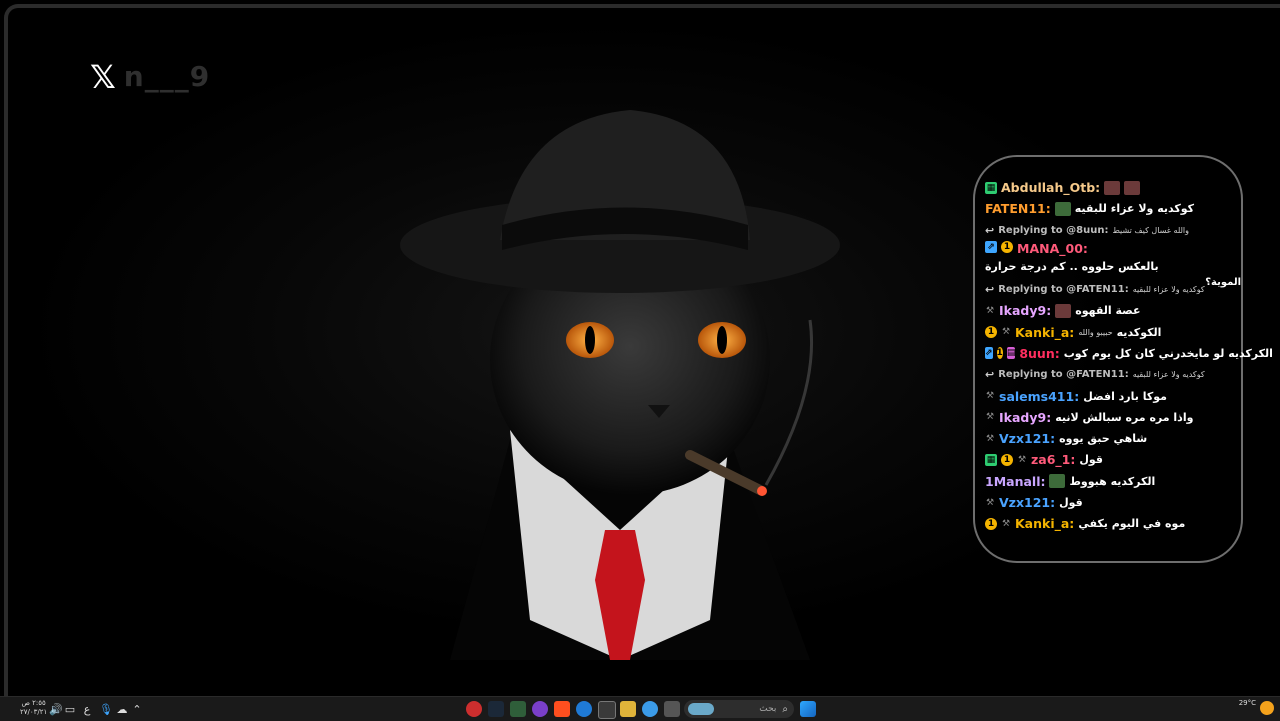  I want to click on volume-icon: 🔊, so click(56, 709).